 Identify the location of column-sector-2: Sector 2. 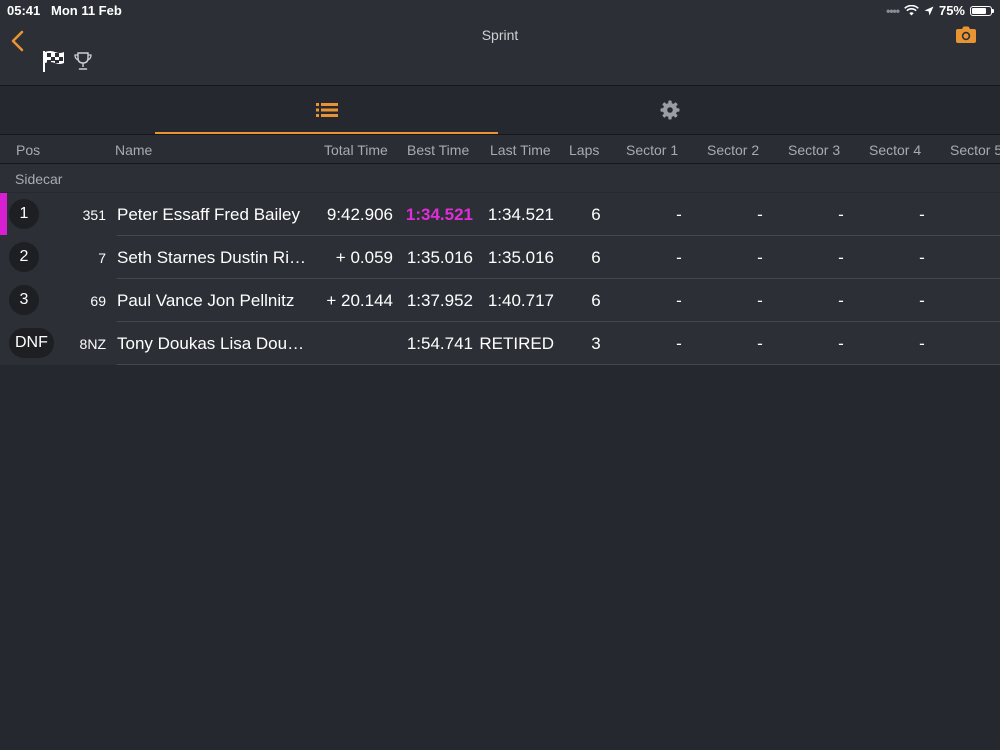
(733, 150).